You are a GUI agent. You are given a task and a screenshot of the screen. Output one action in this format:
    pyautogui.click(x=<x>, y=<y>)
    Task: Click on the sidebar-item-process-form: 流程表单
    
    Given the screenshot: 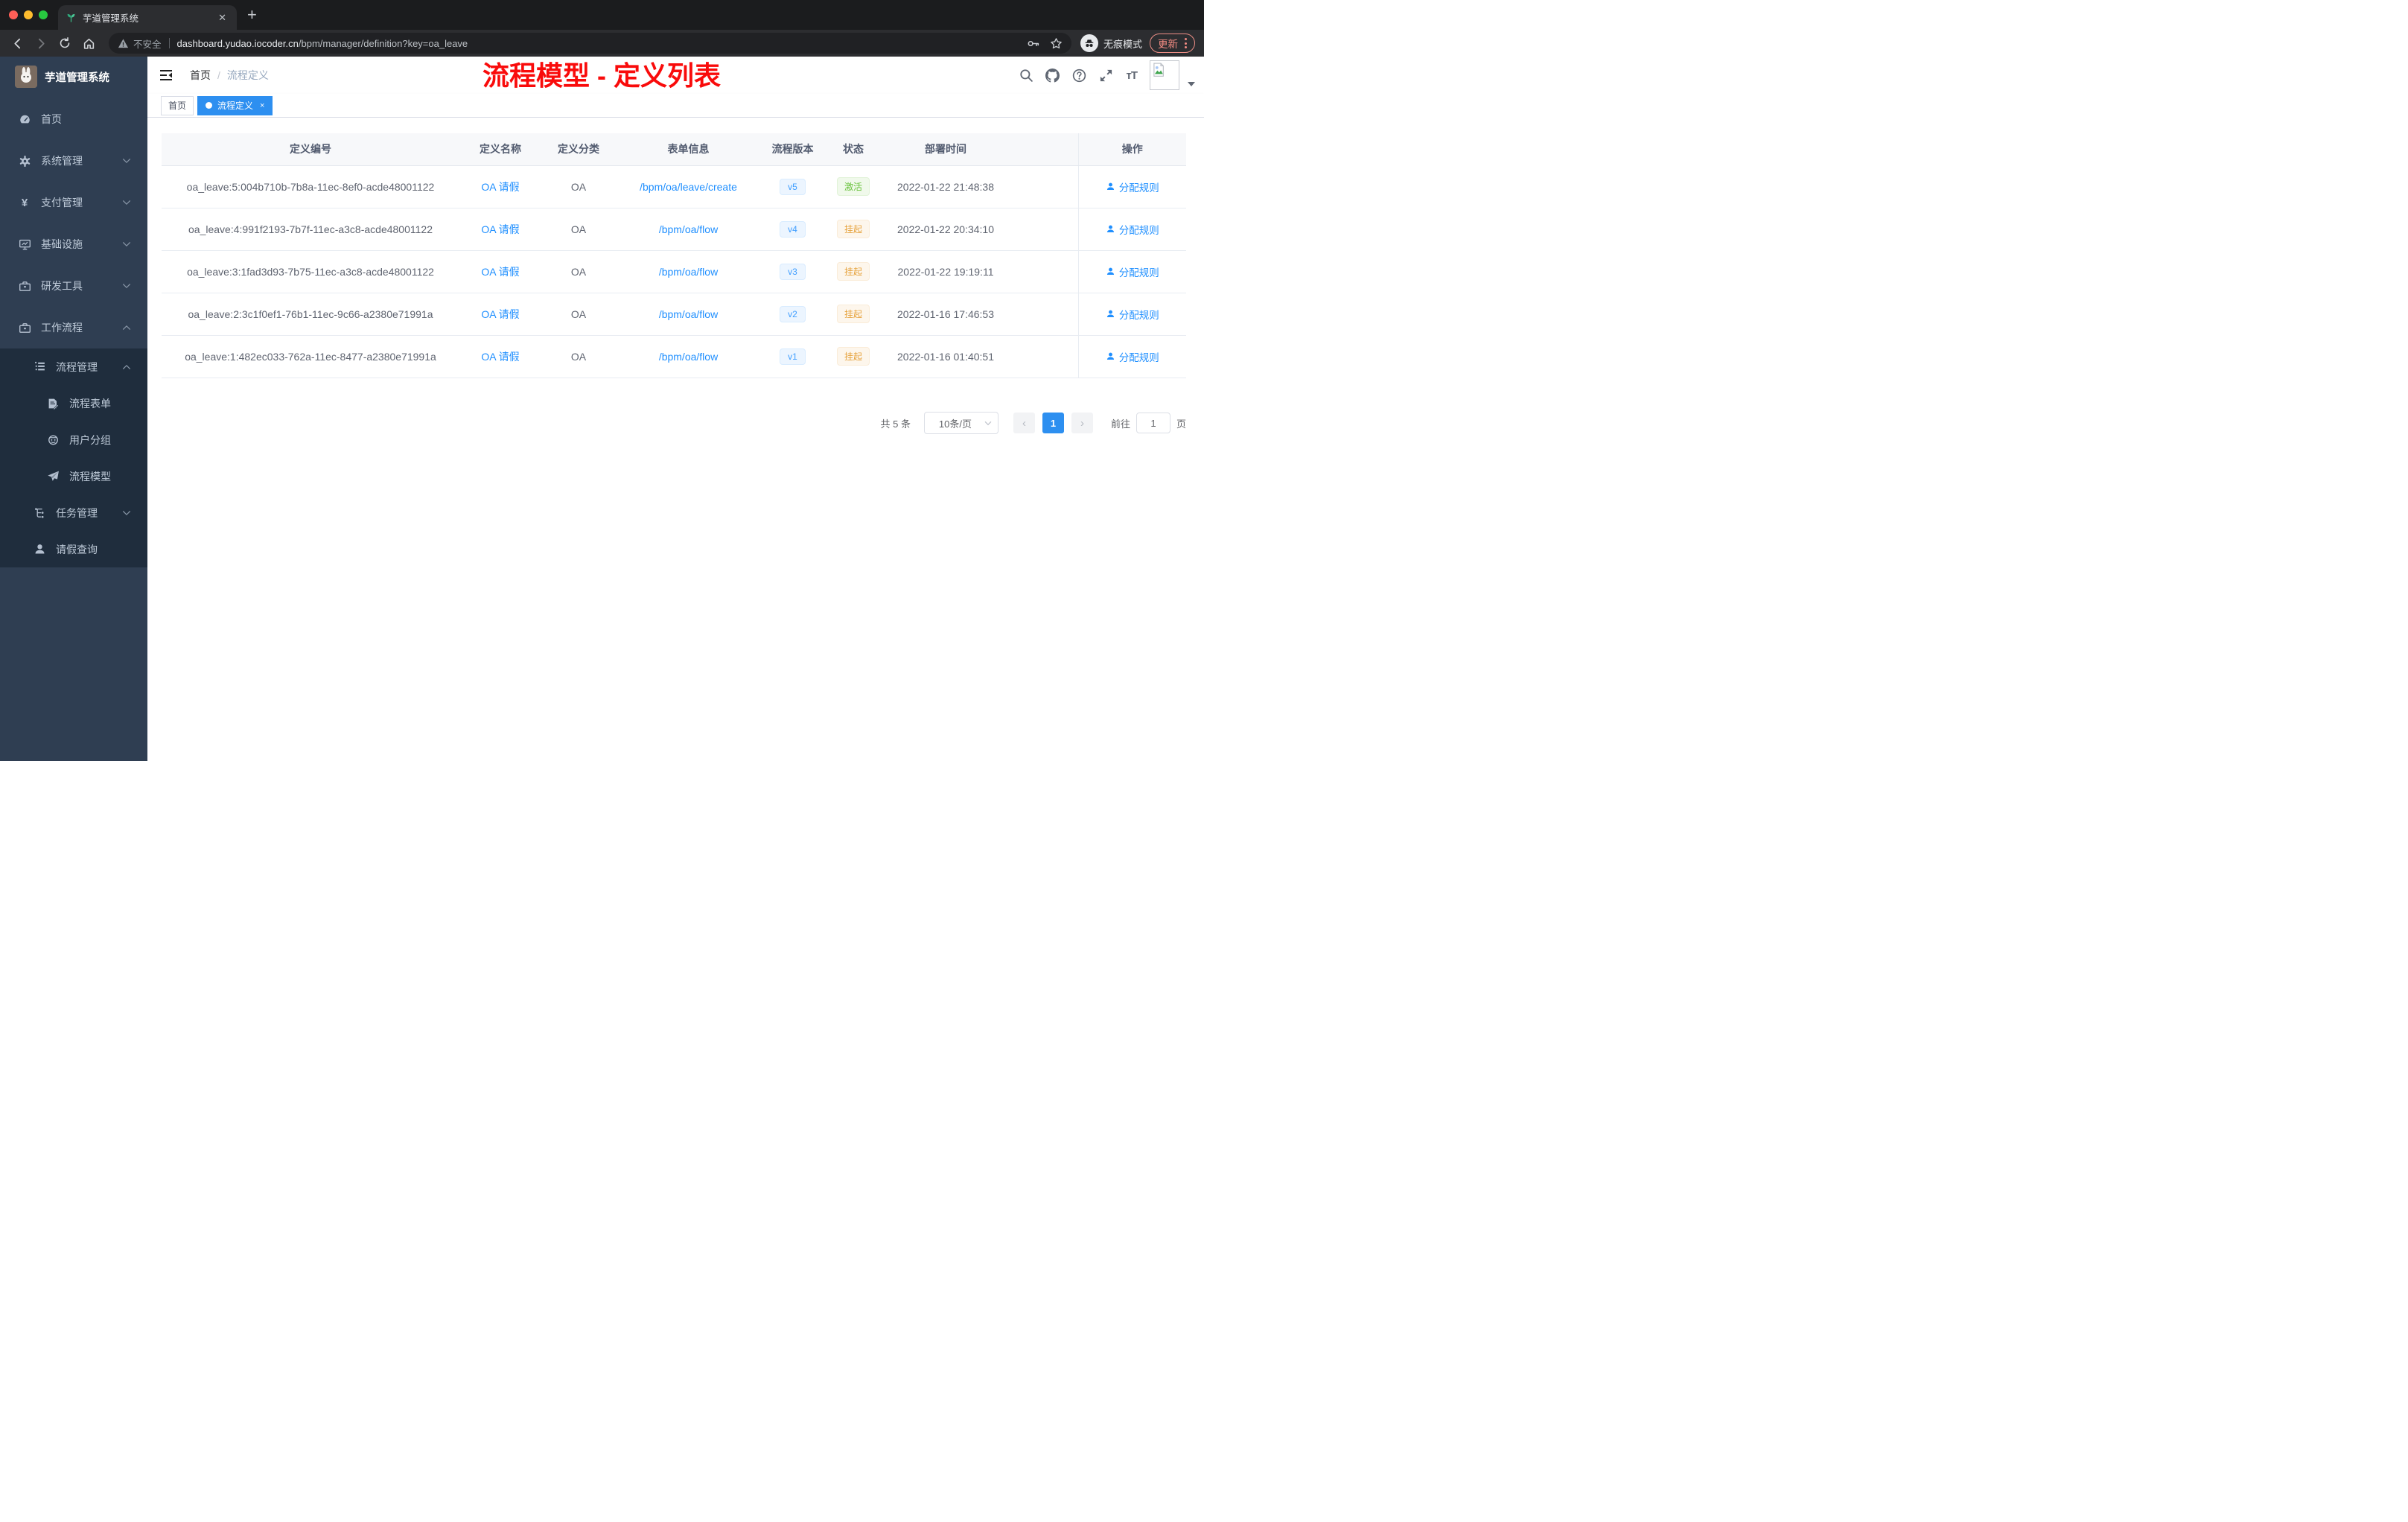 What is the action you would take?
    pyautogui.click(x=73, y=403)
    